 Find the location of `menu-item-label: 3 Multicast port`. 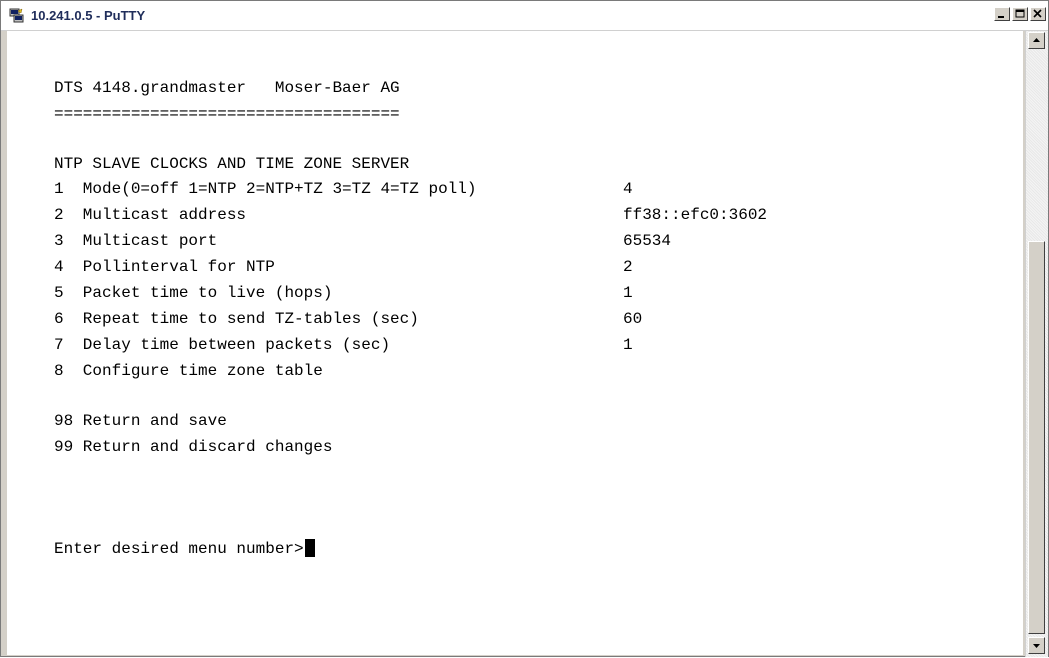

menu-item-label: 3 Multicast port is located at coordinates (136, 241).